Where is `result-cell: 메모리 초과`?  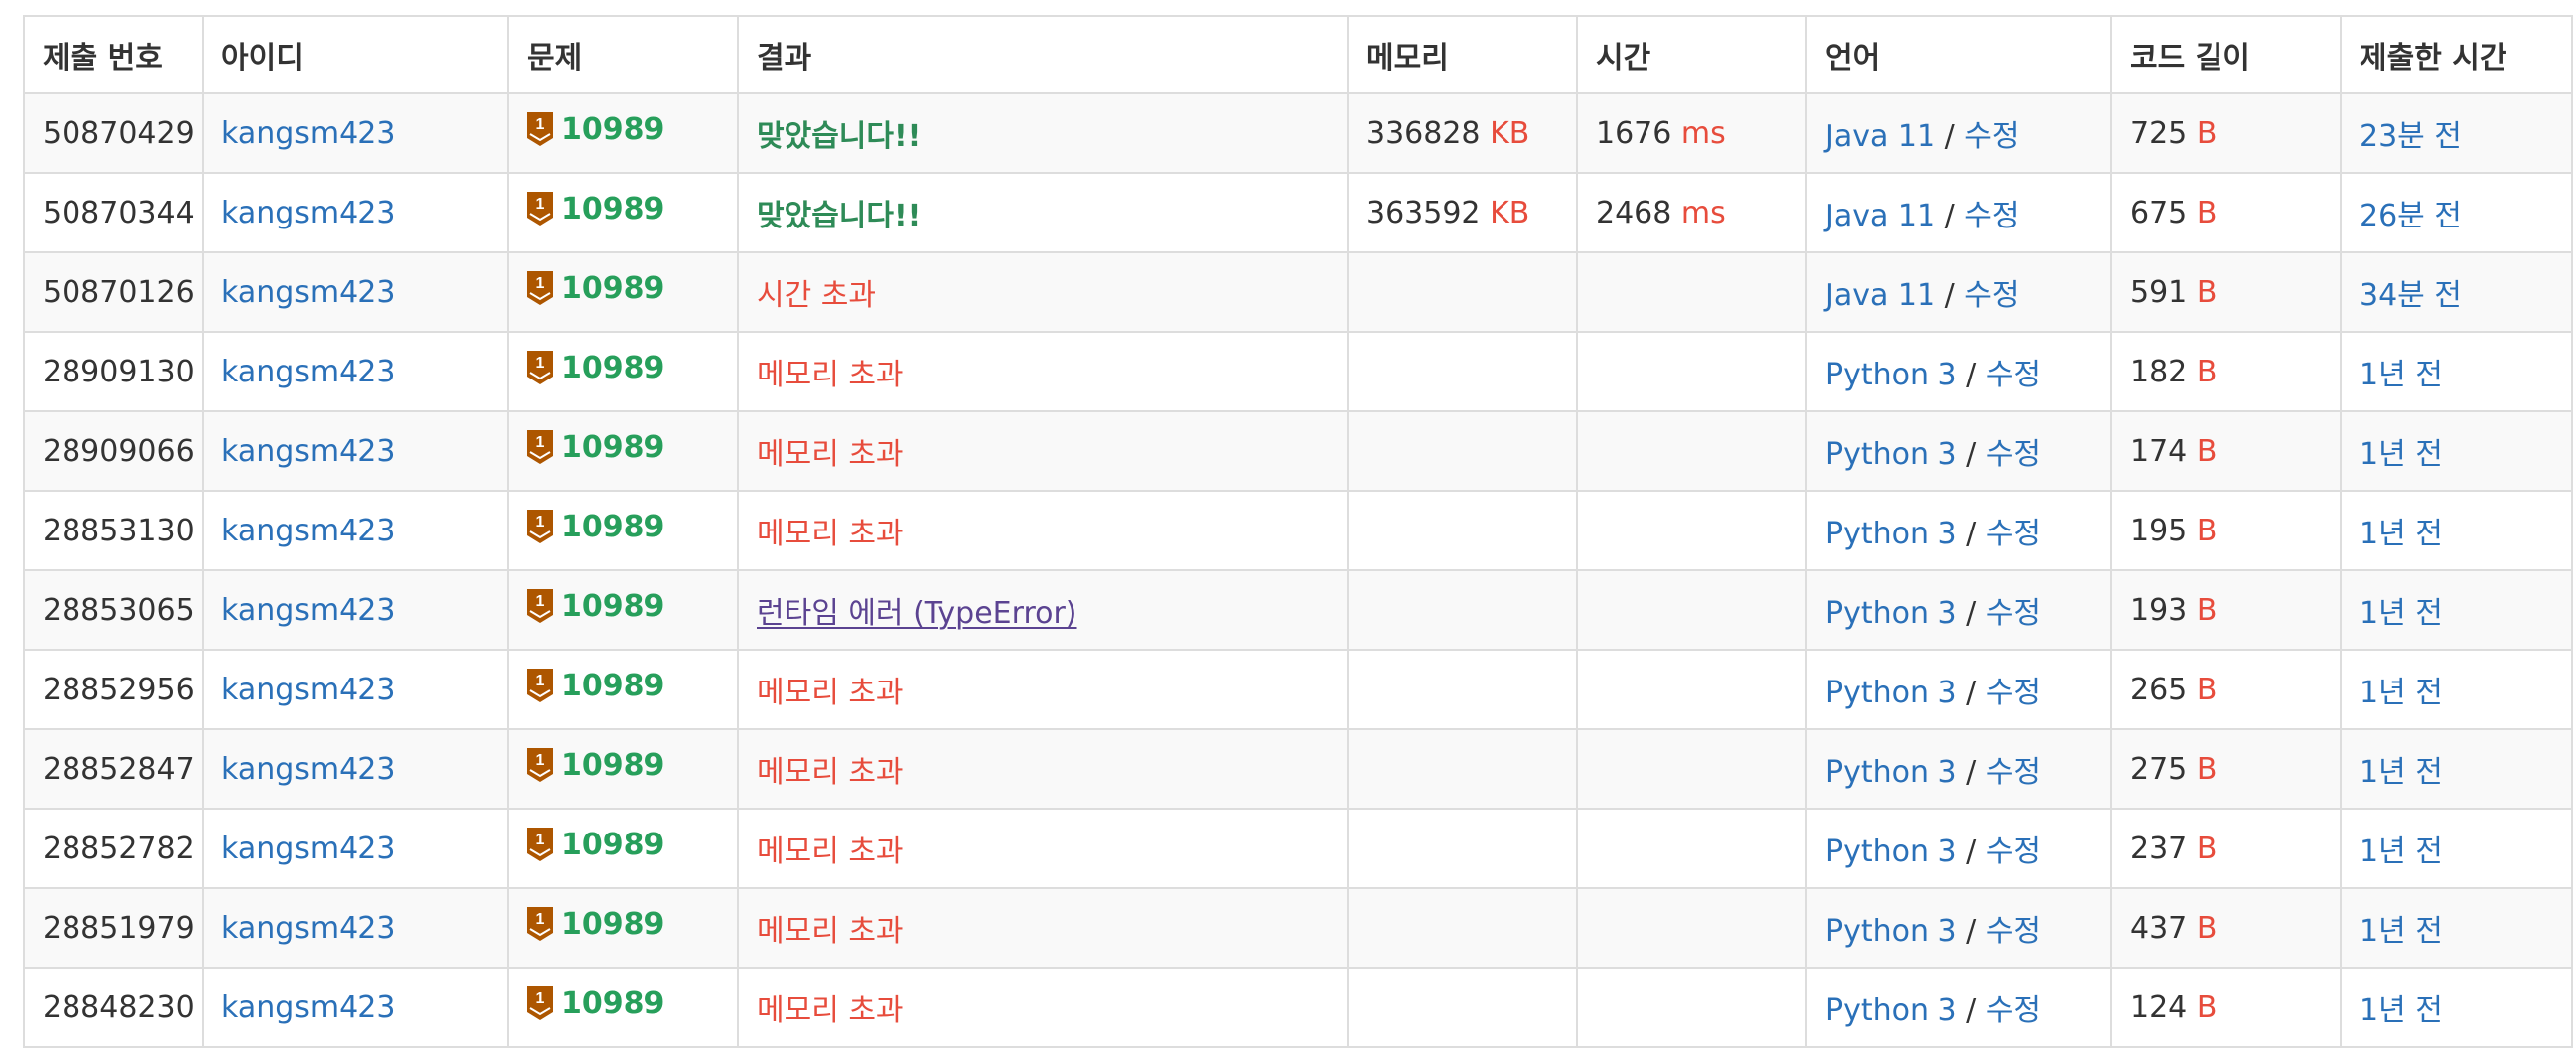
result-cell: 메모리 초과 is located at coordinates (1043, 530).